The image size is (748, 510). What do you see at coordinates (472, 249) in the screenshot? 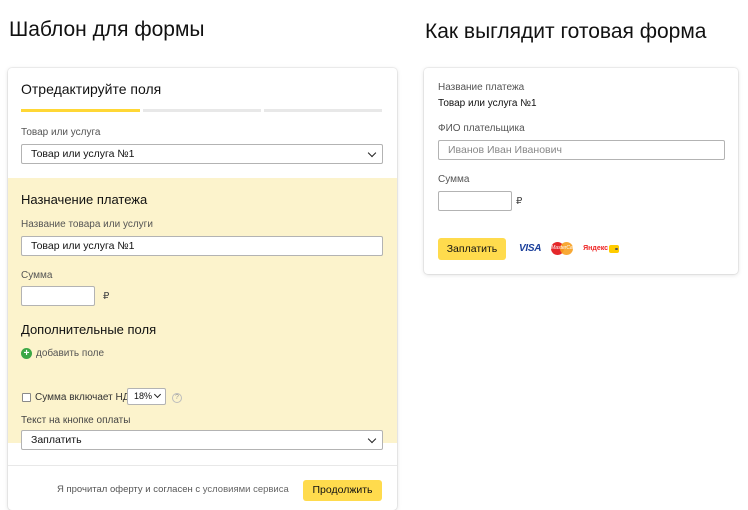
I see `pay-button: Заплатить` at bounding box center [472, 249].